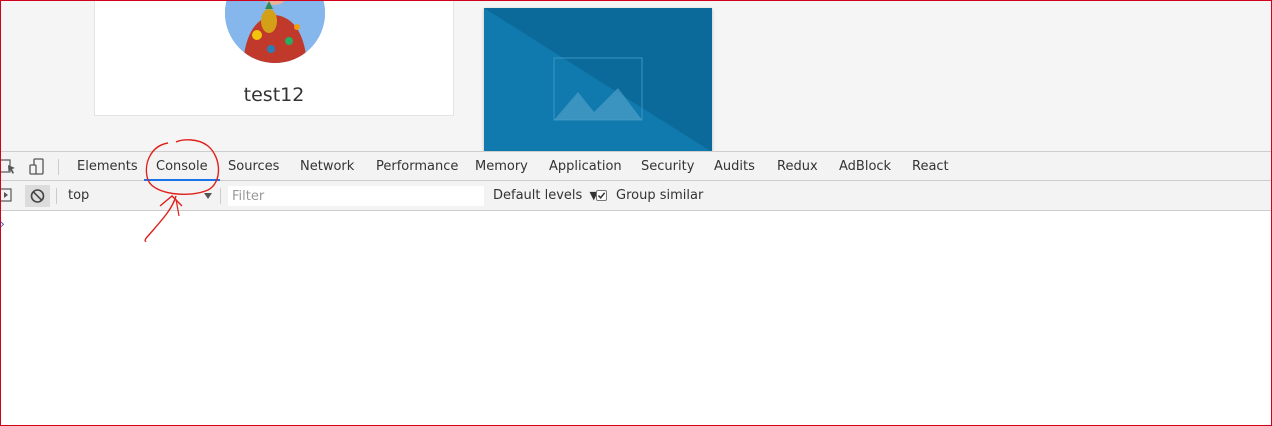  I want to click on tab-audits: Audits, so click(734, 166).